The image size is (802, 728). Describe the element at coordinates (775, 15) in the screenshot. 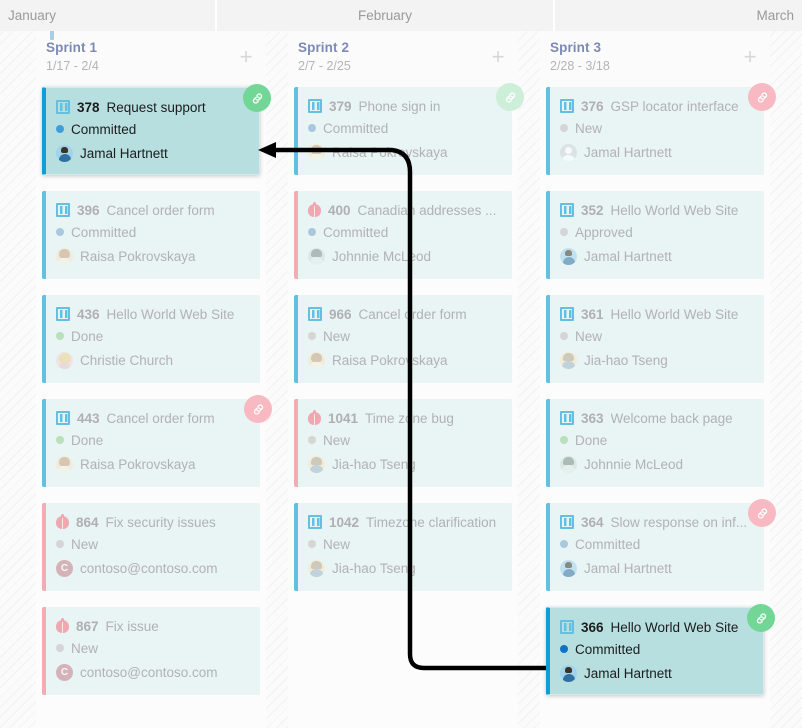

I see `month-label: March` at that location.